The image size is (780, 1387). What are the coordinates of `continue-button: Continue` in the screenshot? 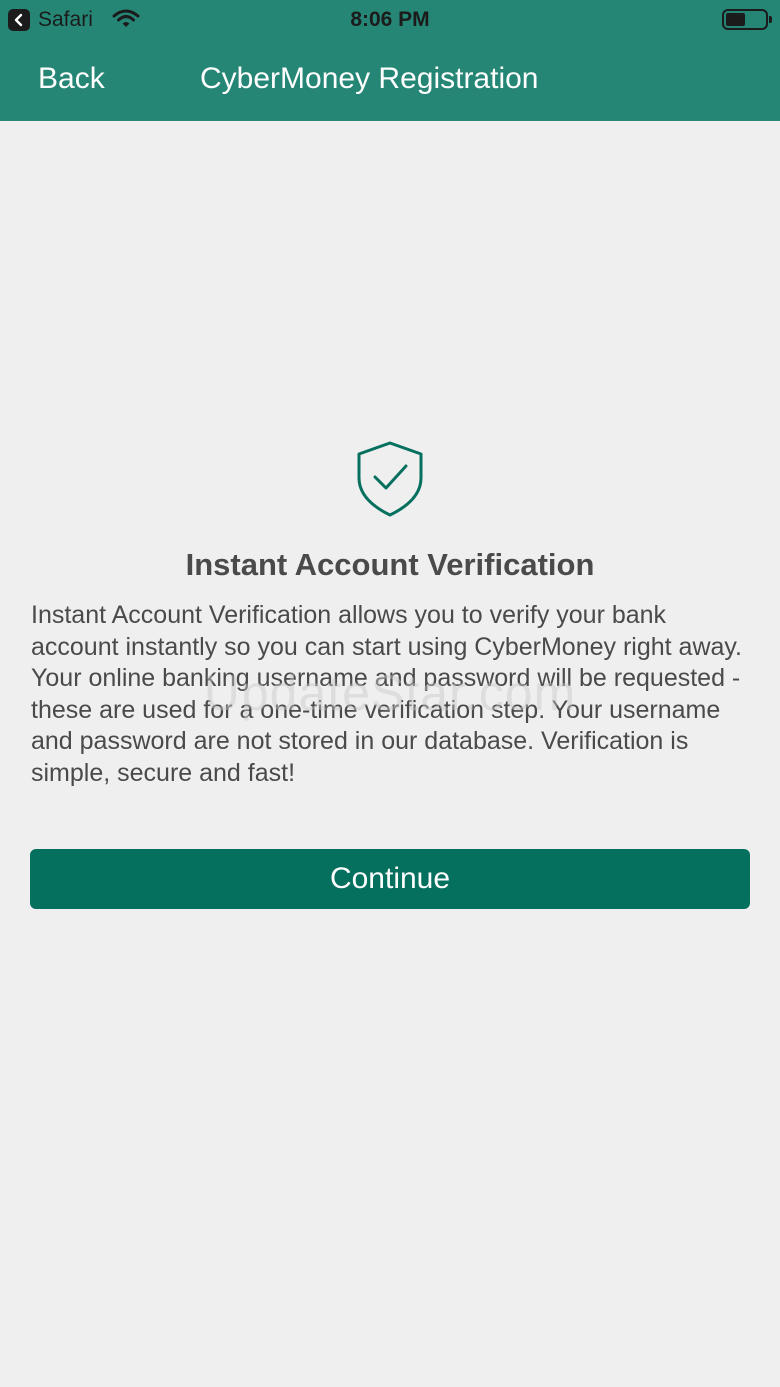 It's located at (390, 879).